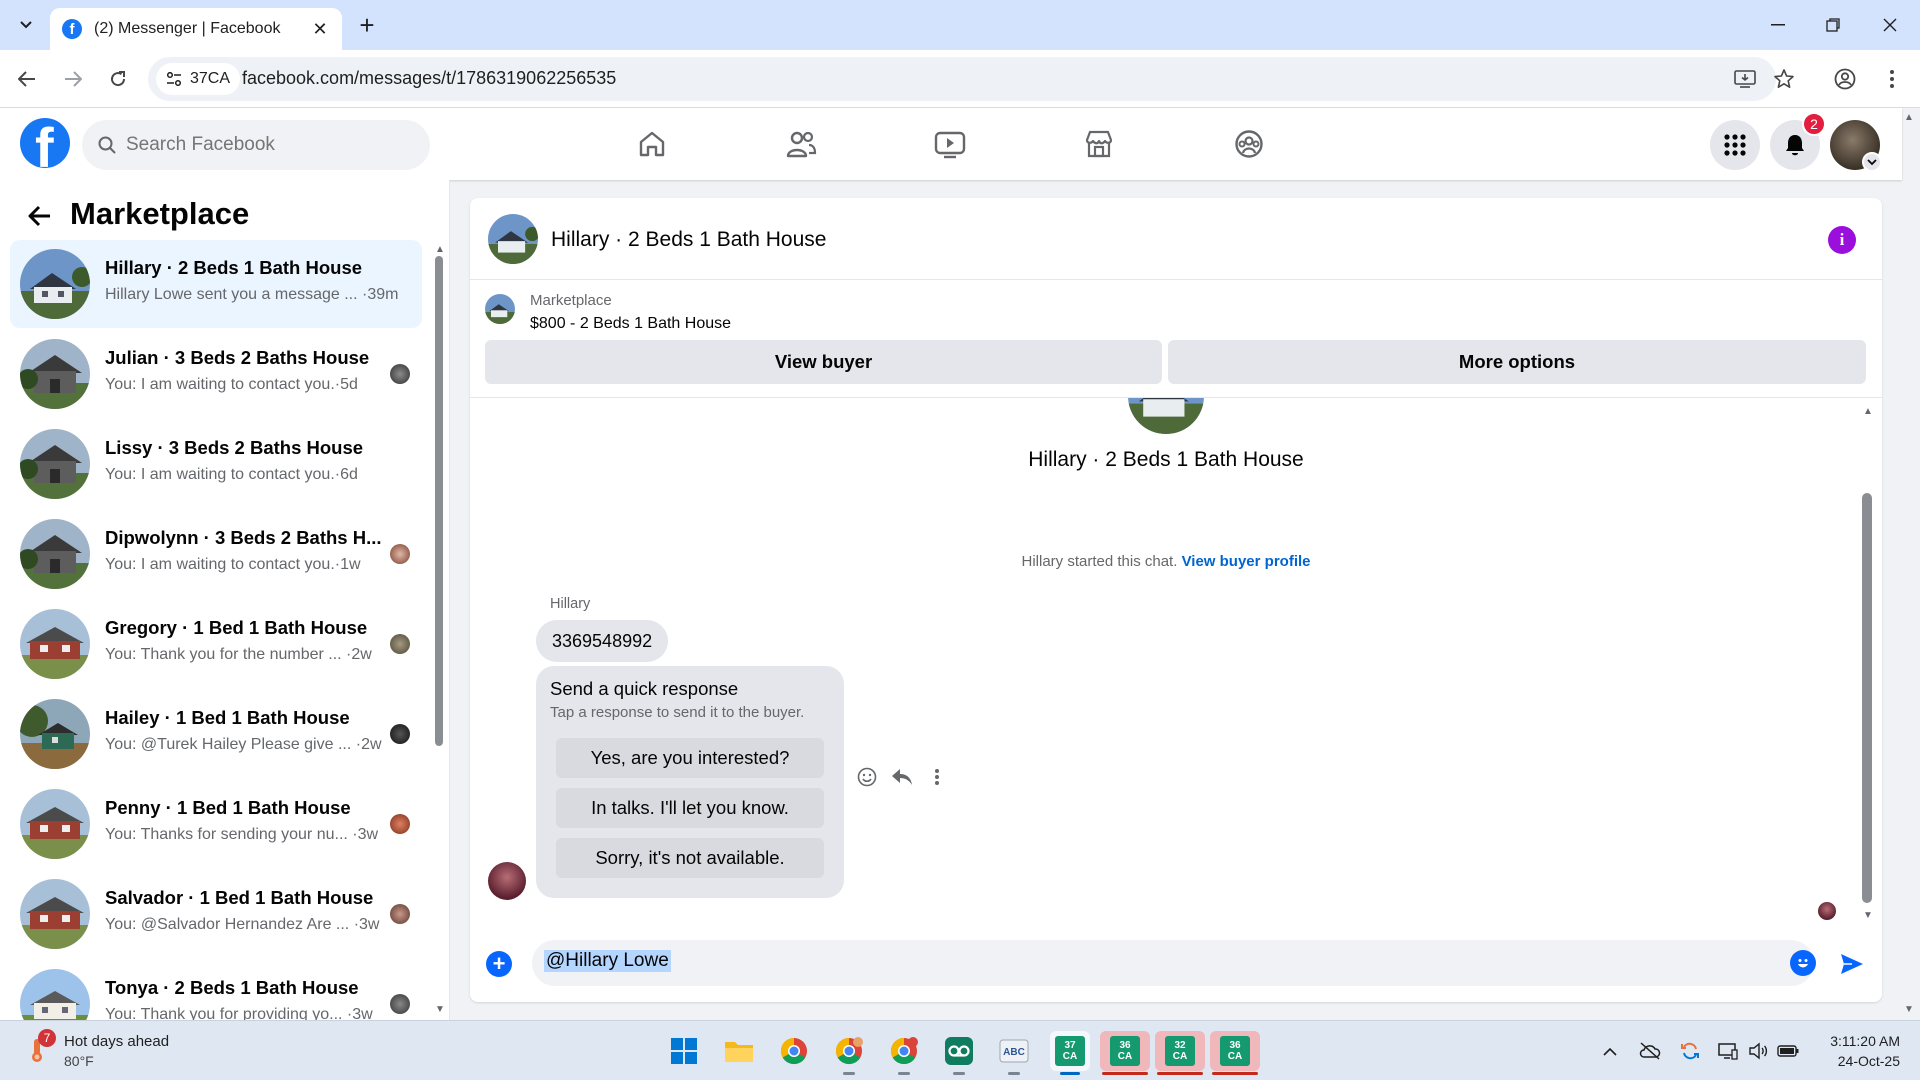 This screenshot has width=1920, height=1080. What do you see at coordinates (630, 324) in the screenshot?
I see `listing-price-title: $800 - 2 Beds 1 Bath House` at bounding box center [630, 324].